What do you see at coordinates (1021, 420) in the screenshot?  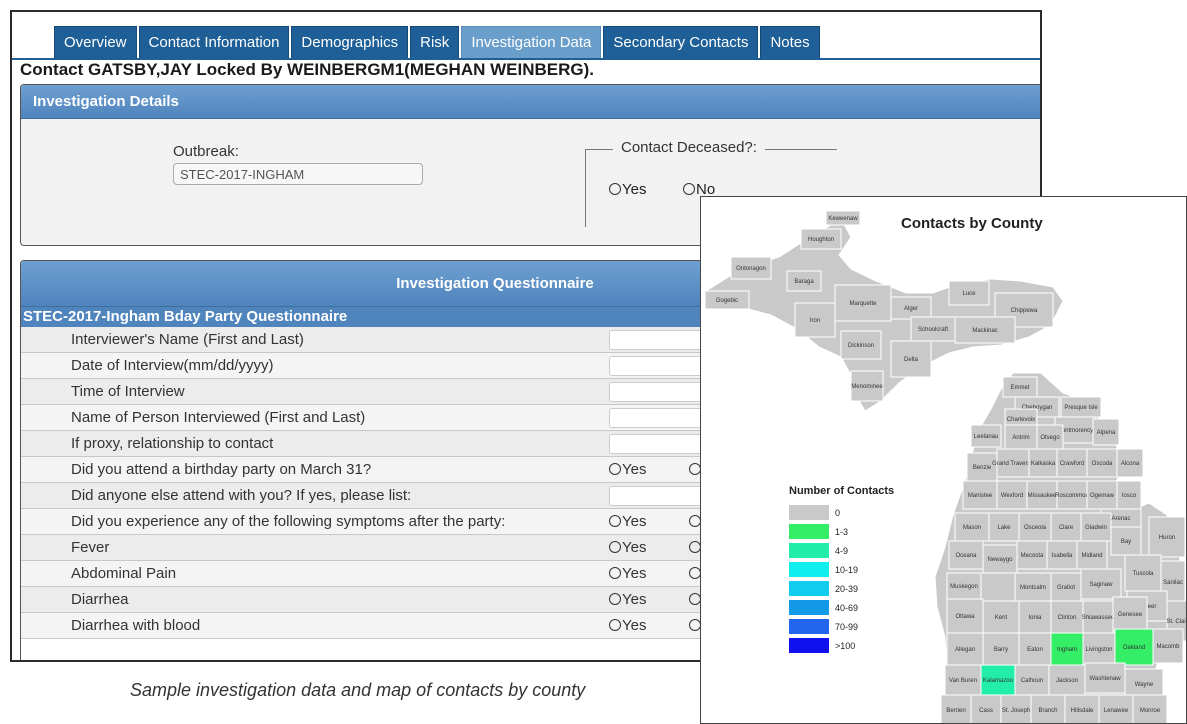 I see `county-label: Charlevoix` at bounding box center [1021, 420].